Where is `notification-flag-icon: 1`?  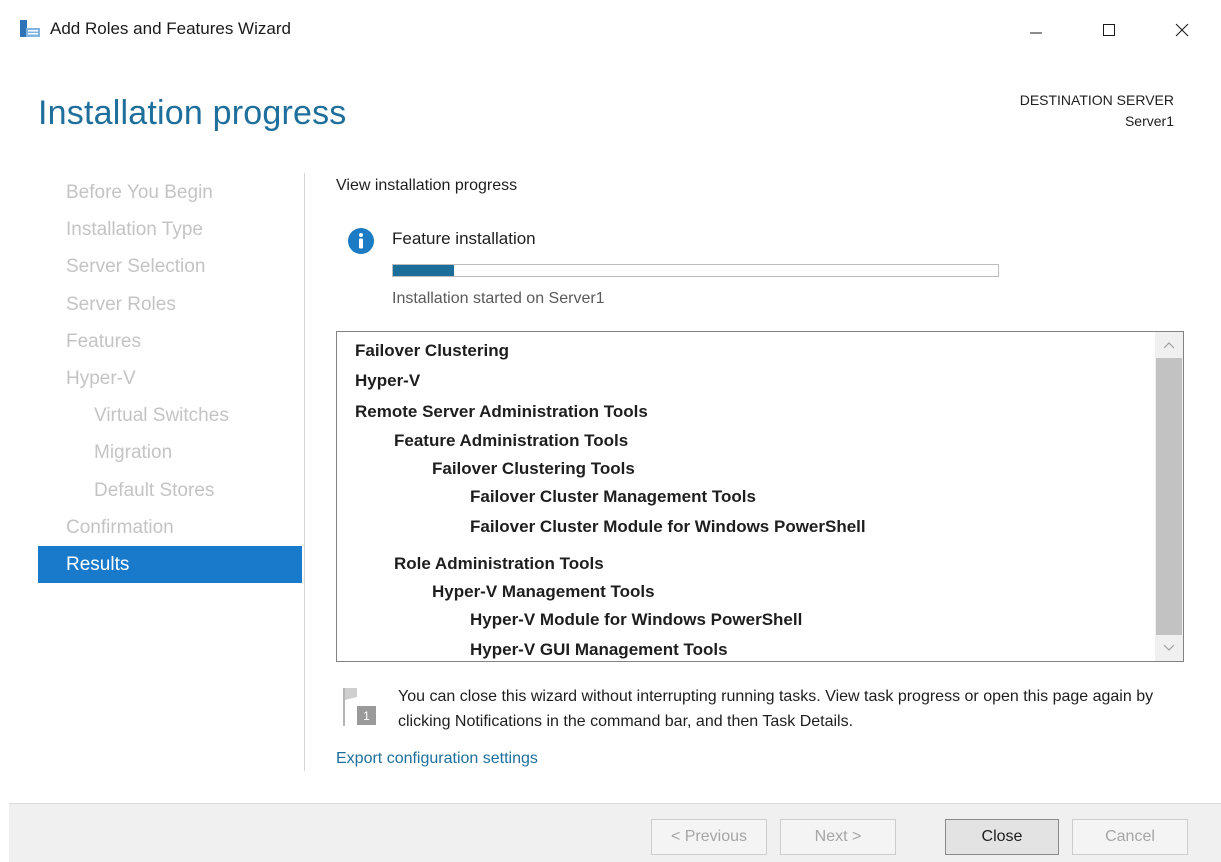
notification-flag-icon: 1 is located at coordinates (359, 707).